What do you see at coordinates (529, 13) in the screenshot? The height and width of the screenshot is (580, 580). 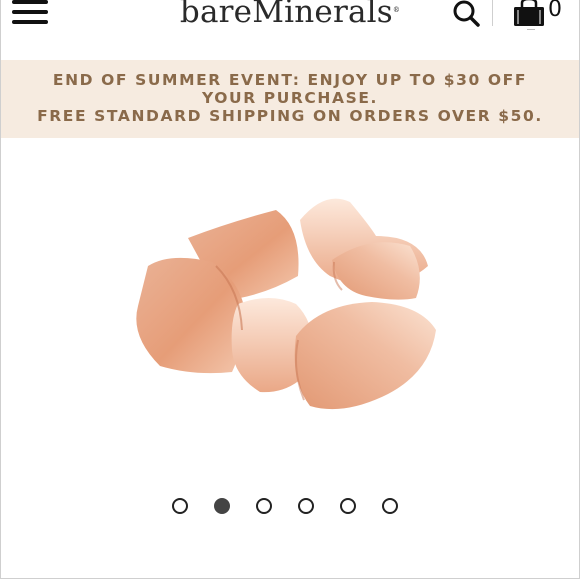 I see `shopping-bag-icon` at bounding box center [529, 13].